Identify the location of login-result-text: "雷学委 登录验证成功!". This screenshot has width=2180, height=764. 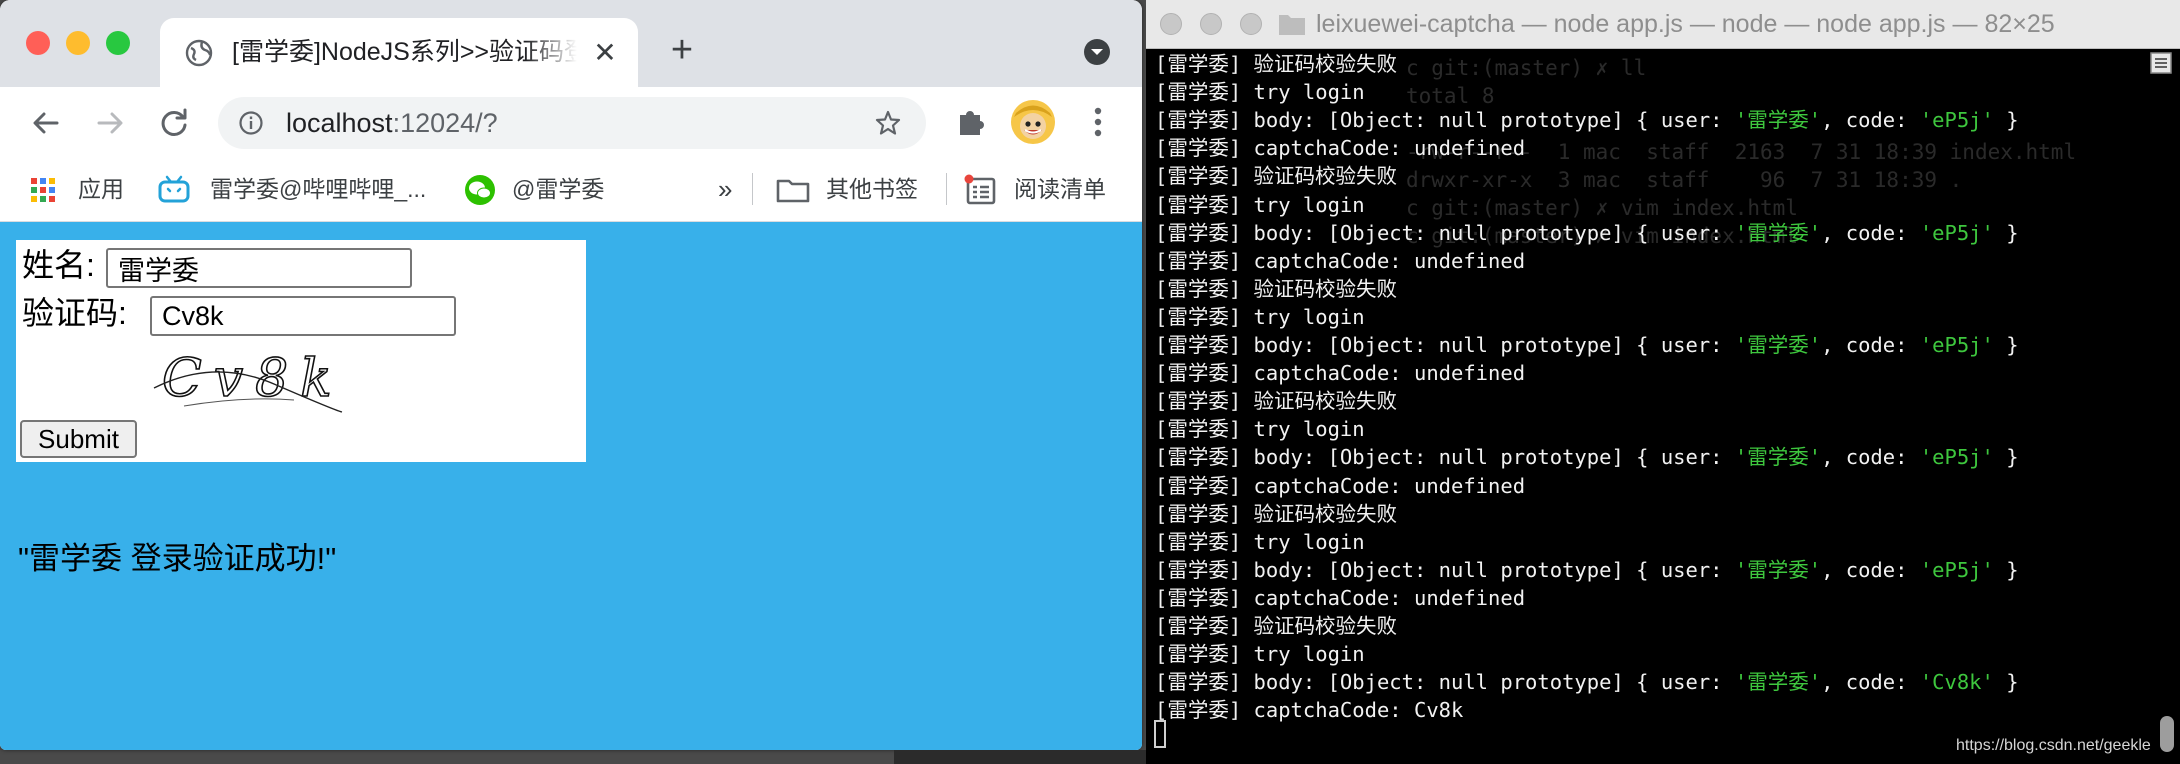
(177, 558).